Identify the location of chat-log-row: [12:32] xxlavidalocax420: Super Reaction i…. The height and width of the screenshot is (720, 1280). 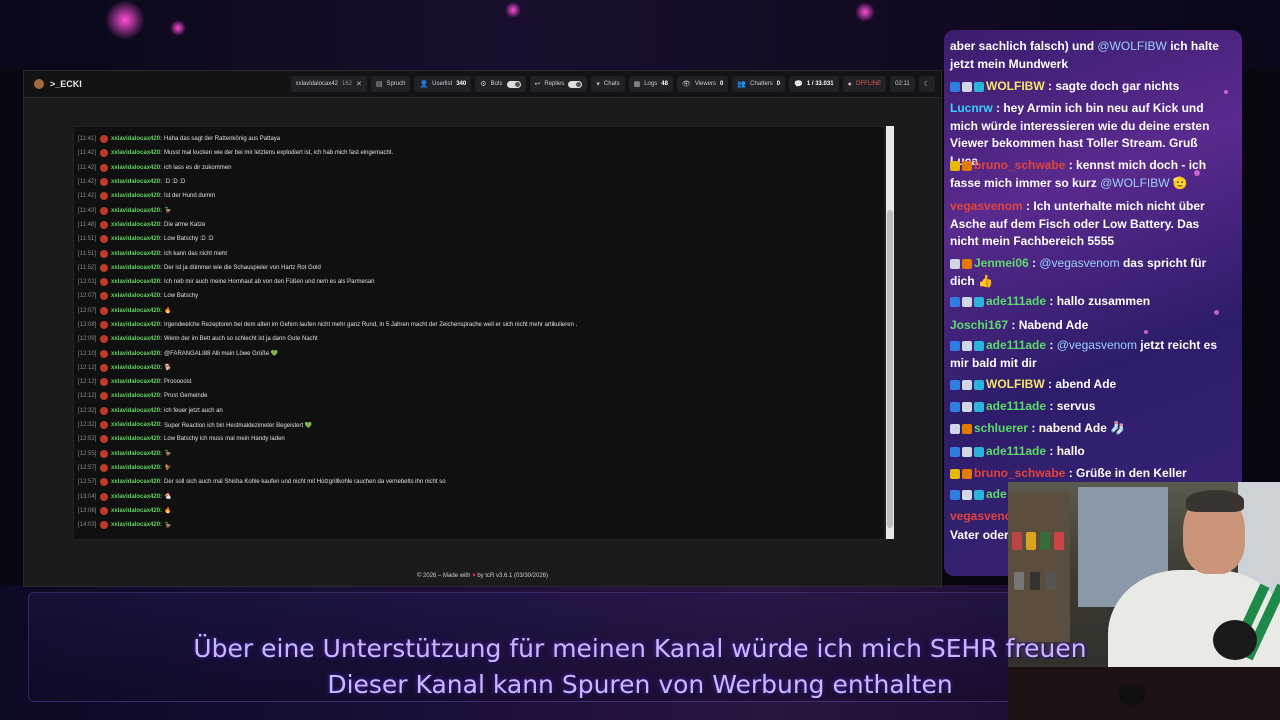
(478, 425).